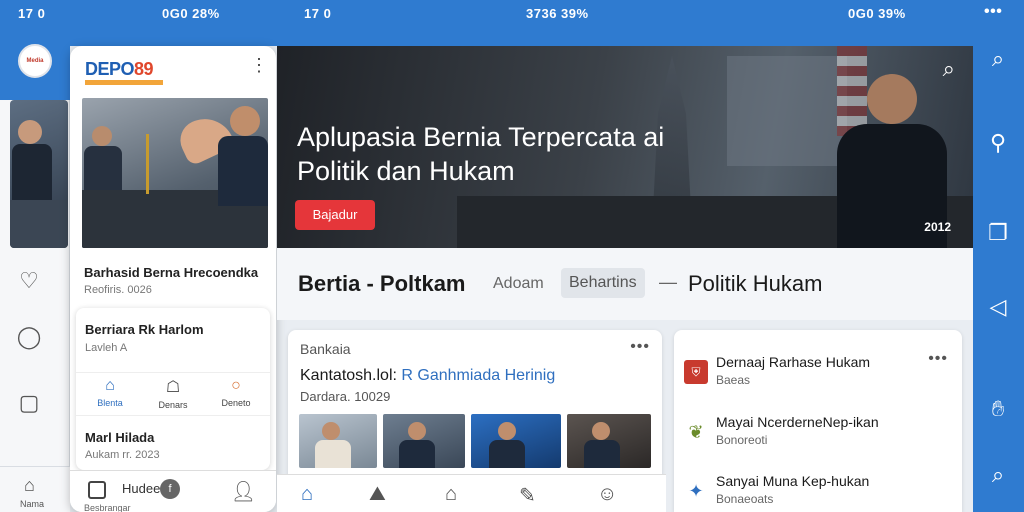  Describe the element at coordinates (118, 290) in the screenshot. I see `phone-article-date: Reofiris. 0026` at that location.